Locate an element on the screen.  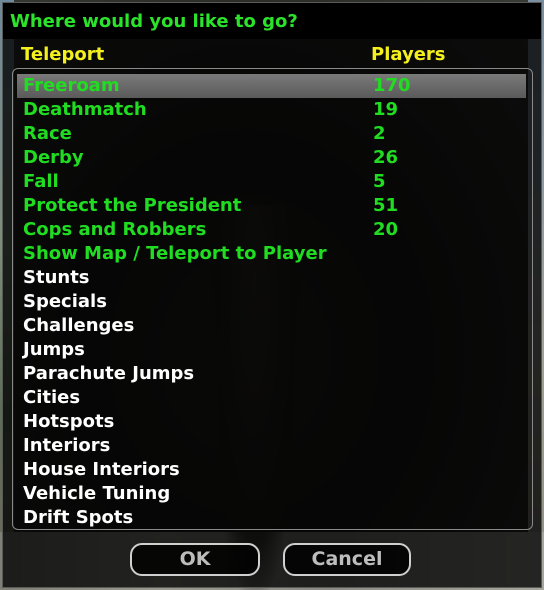
list-item-name: Cops and Robbers is located at coordinates (115, 229).